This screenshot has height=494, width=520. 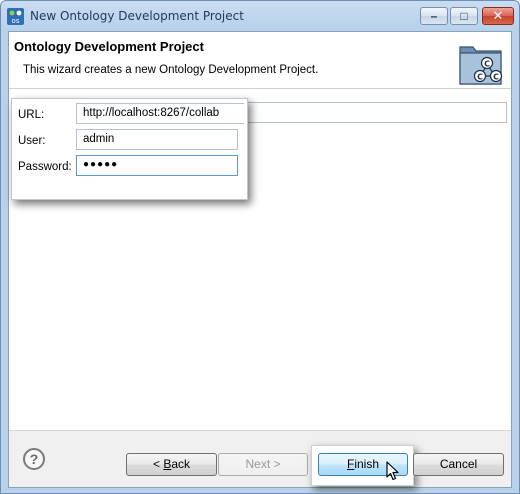 What do you see at coordinates (367, 464) in the screenshot?
I see `finish-label-rest: inish` at bounding box center [367, 464].